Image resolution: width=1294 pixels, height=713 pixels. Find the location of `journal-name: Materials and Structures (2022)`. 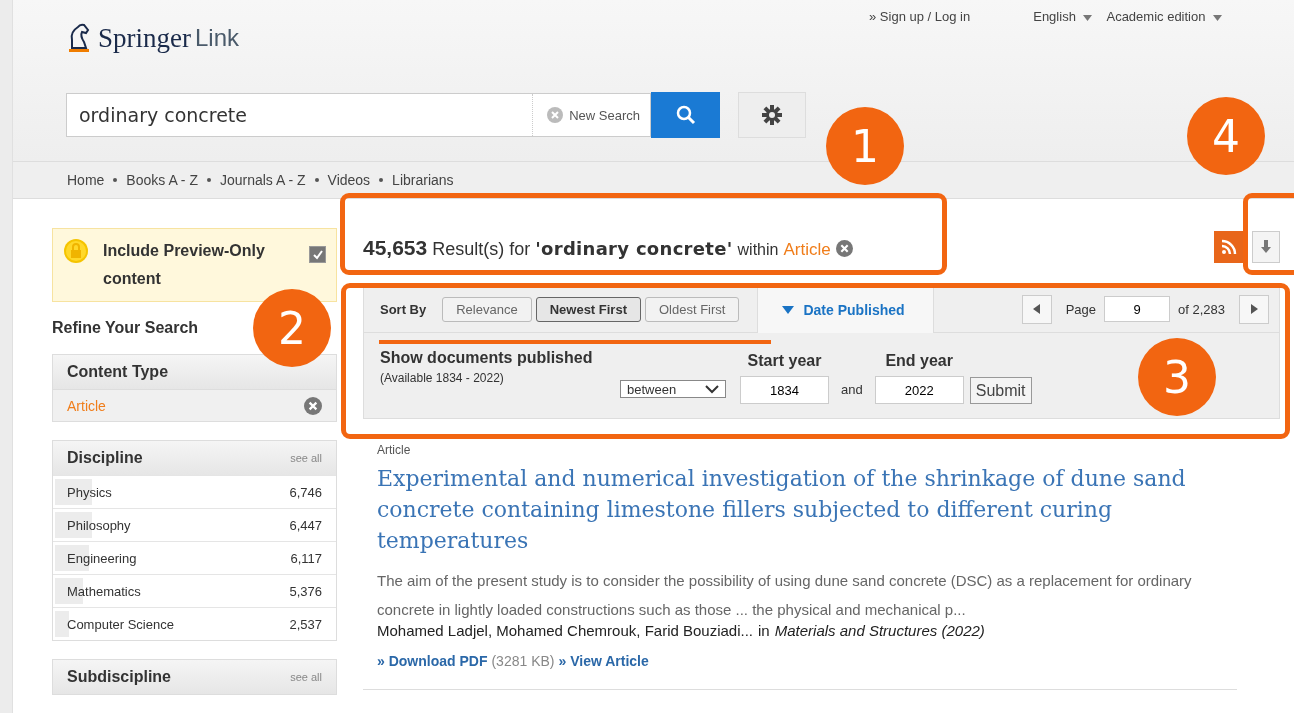

journal-name: Materials and Structures (2022) is located at coordinates (879, 630).